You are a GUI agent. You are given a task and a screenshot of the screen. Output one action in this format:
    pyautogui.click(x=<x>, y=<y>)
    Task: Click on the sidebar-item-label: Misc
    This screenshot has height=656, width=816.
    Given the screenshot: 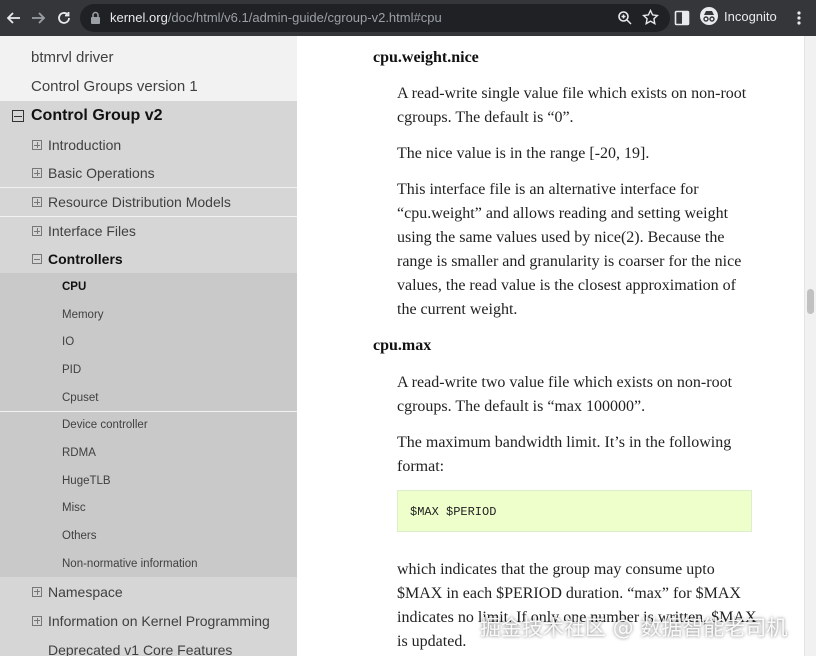 What is the action you would take?
    pyautogui.click(x=74, y=508)
    